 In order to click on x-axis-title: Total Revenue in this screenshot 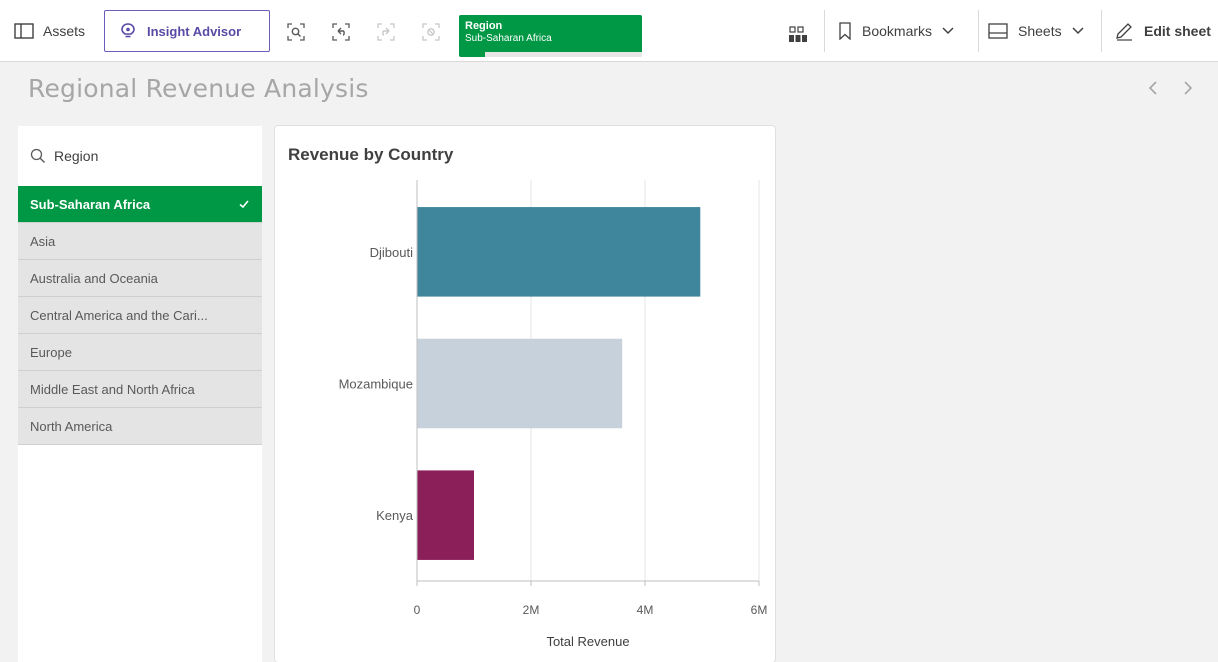, I will do `click(587, 641)`.